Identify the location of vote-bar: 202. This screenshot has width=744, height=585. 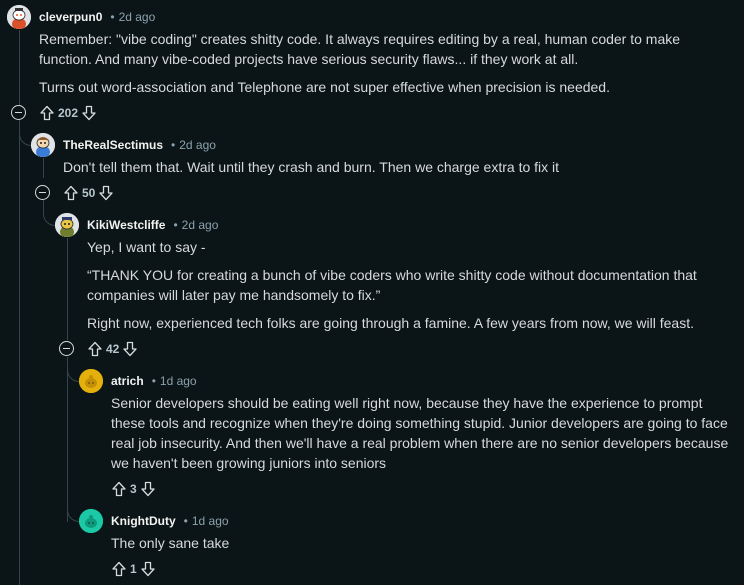
(68, 113).